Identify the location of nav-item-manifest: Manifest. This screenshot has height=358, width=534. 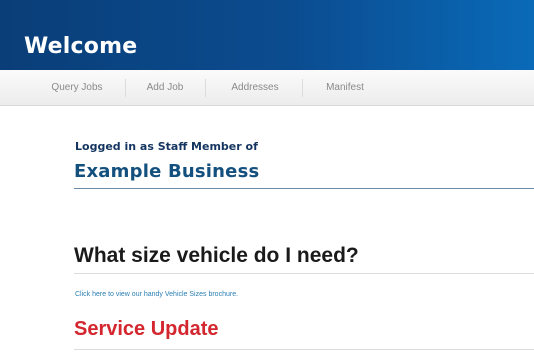
(345, 88).